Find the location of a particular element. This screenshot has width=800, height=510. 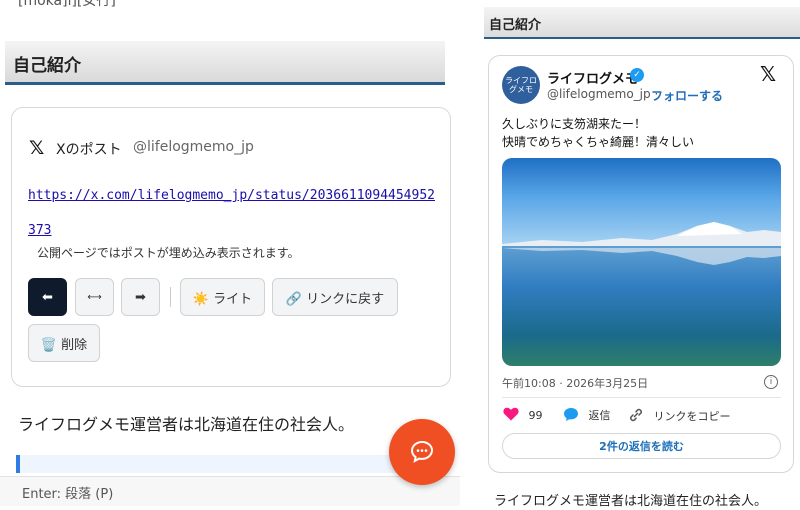

preview-section-heading: 自己紹介 is located at coordinates (642, 23).